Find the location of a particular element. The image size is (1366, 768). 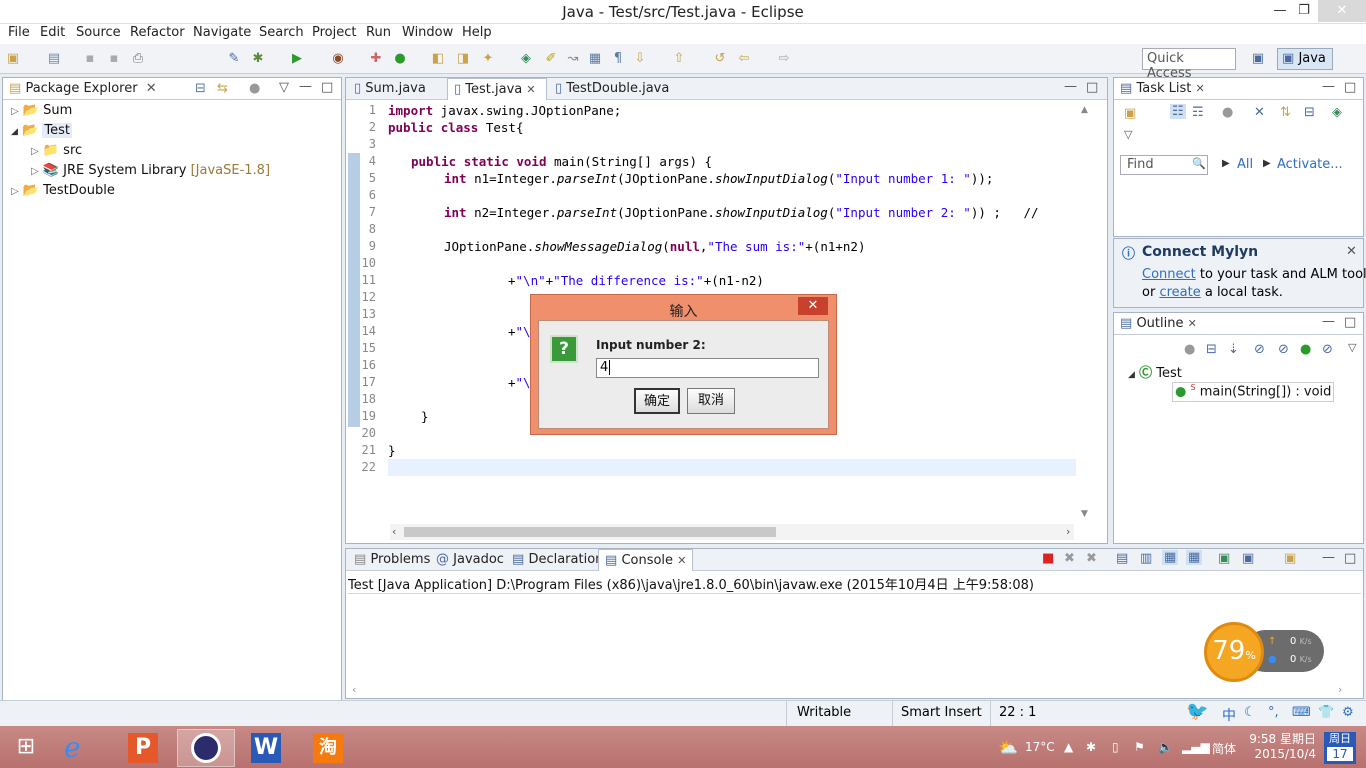

categorized-icon: ☷ is located at coordinates (1178, 111).